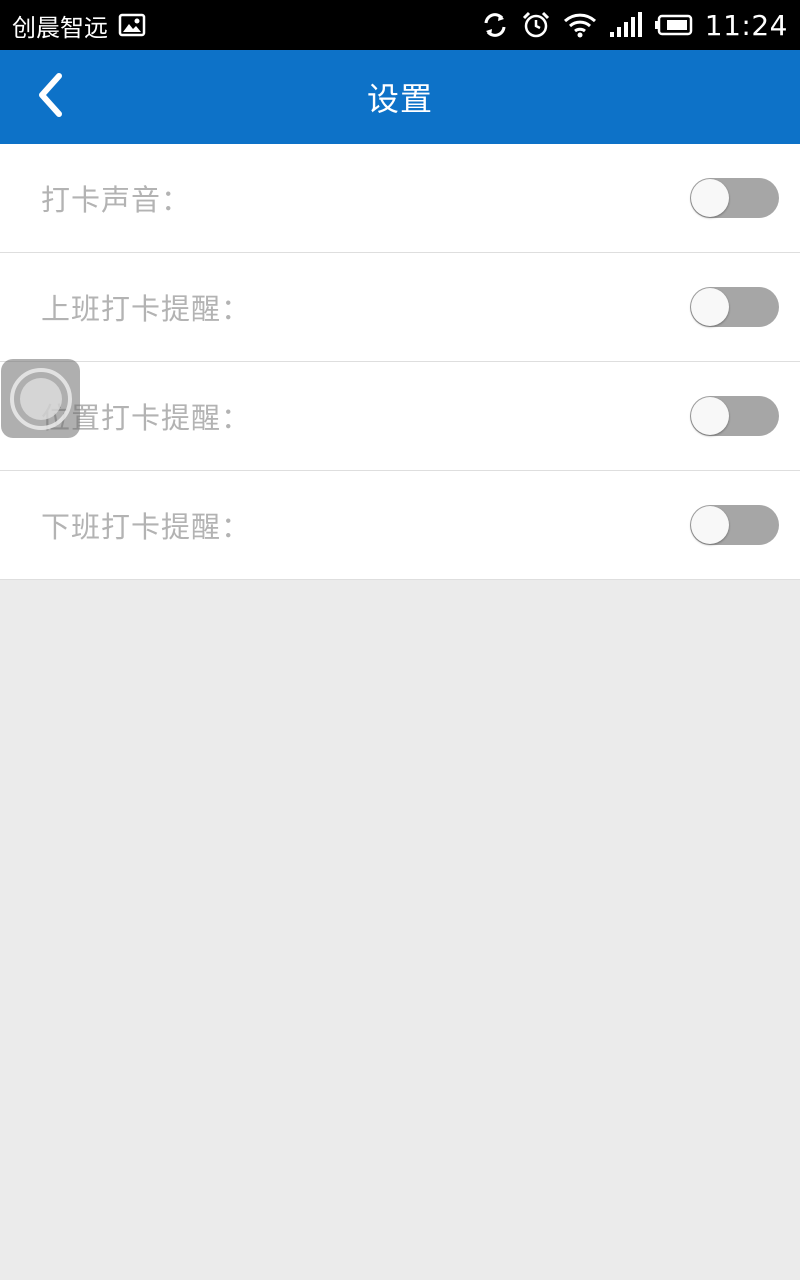 The height and width of the screenshot is (1280, 800). I want to click on setting-label: 下班打卡提醒：, so click(146, 527).